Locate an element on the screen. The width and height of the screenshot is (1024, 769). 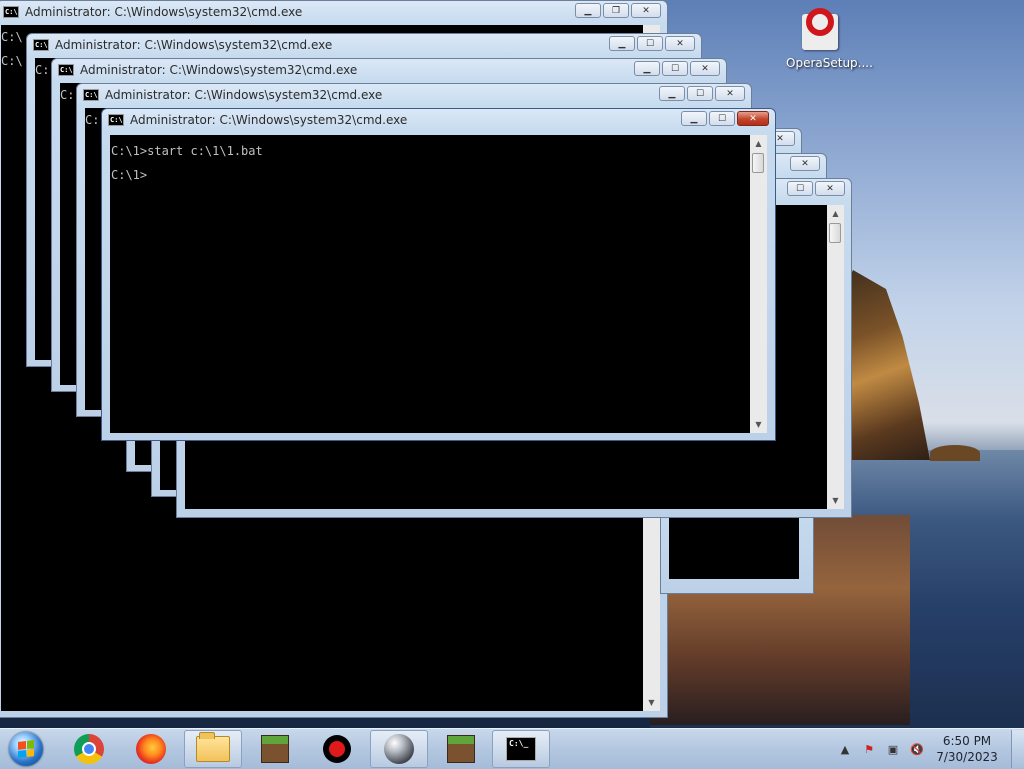
taskbar-explorer is located at coordinates (213, 749).